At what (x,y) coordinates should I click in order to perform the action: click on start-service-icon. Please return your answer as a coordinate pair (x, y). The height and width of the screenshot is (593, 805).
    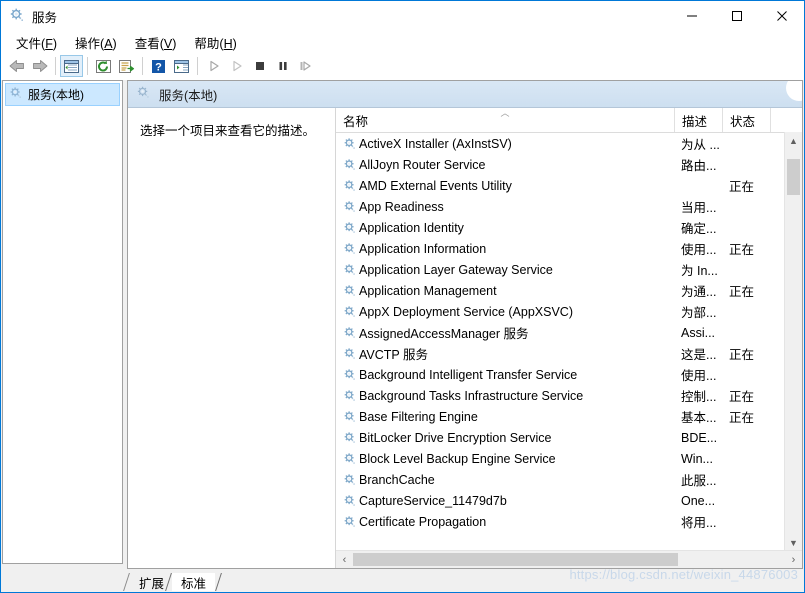
    Looking at the image, I should click on (213, 66).